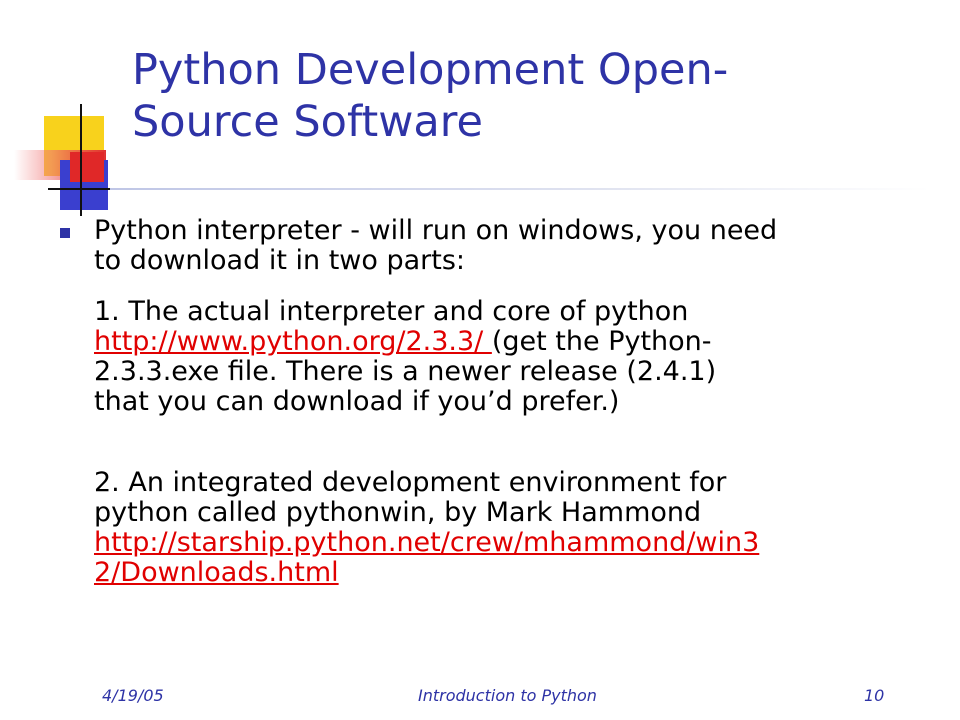 The width and height of the screenshot is (960, 720). What do you see at coordinates (83, 189) in the screenshot?
I see `decor-horizontal-line` at bounding box center [83, 189].